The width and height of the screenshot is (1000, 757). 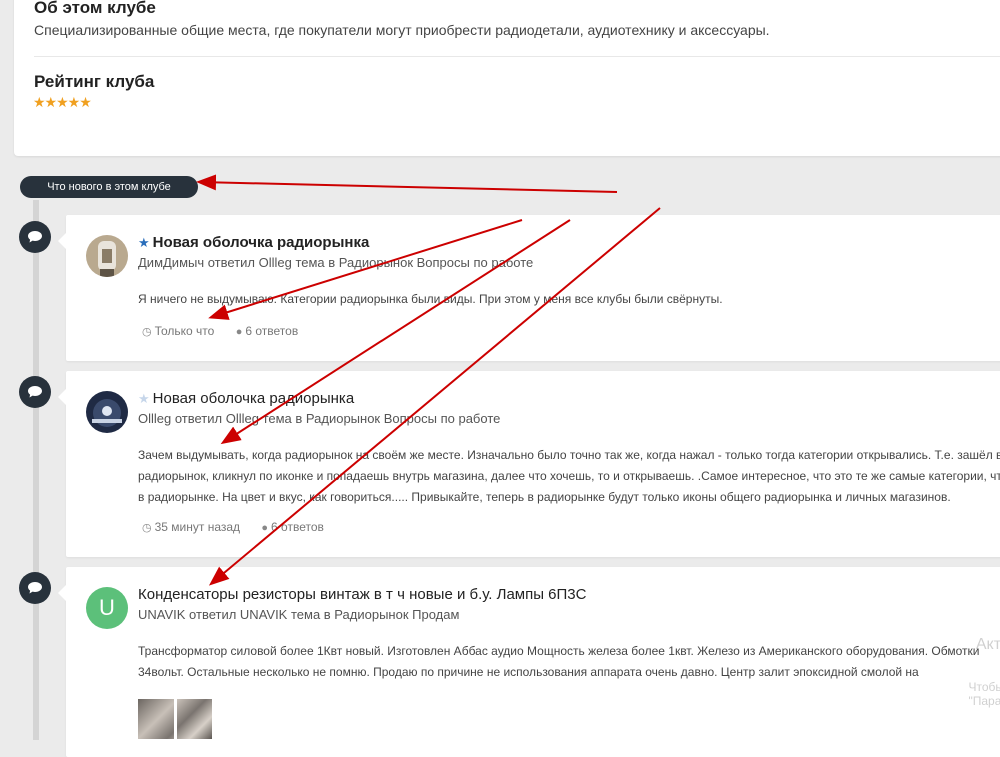 I want to click on divider, so click(x=517, y=56).